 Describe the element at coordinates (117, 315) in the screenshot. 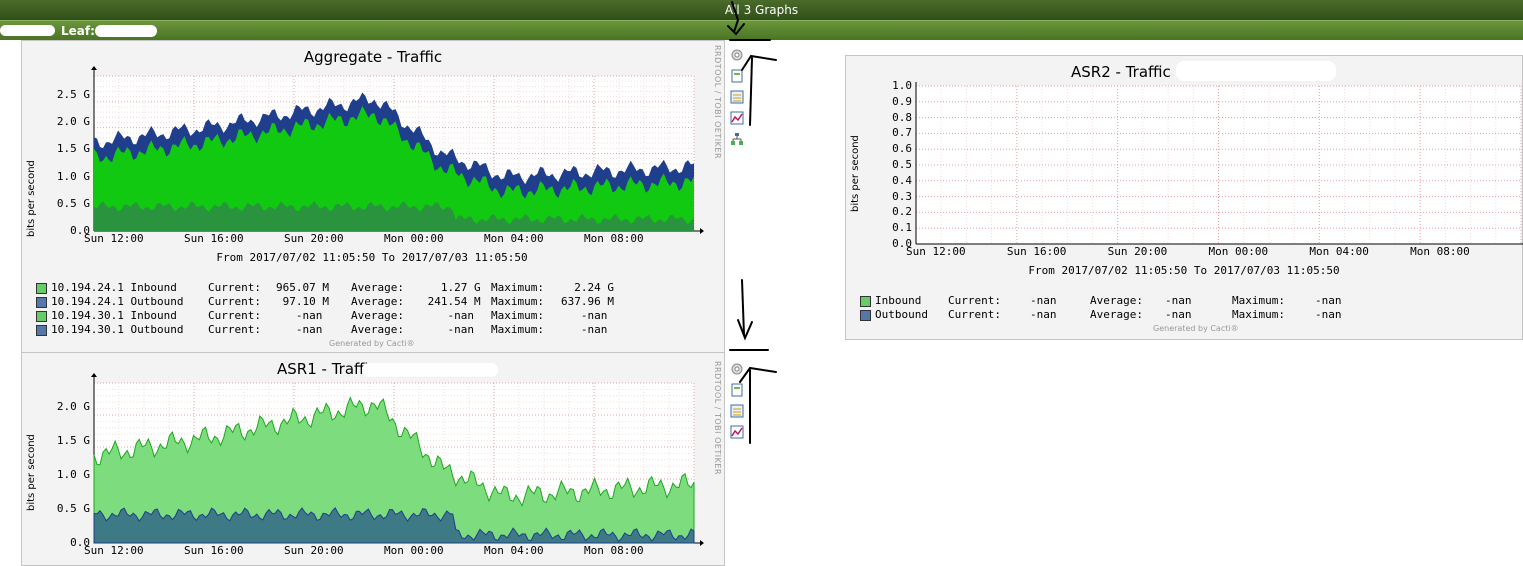

I see `legend-text: 10.194.30.1 Inbound` at that location.